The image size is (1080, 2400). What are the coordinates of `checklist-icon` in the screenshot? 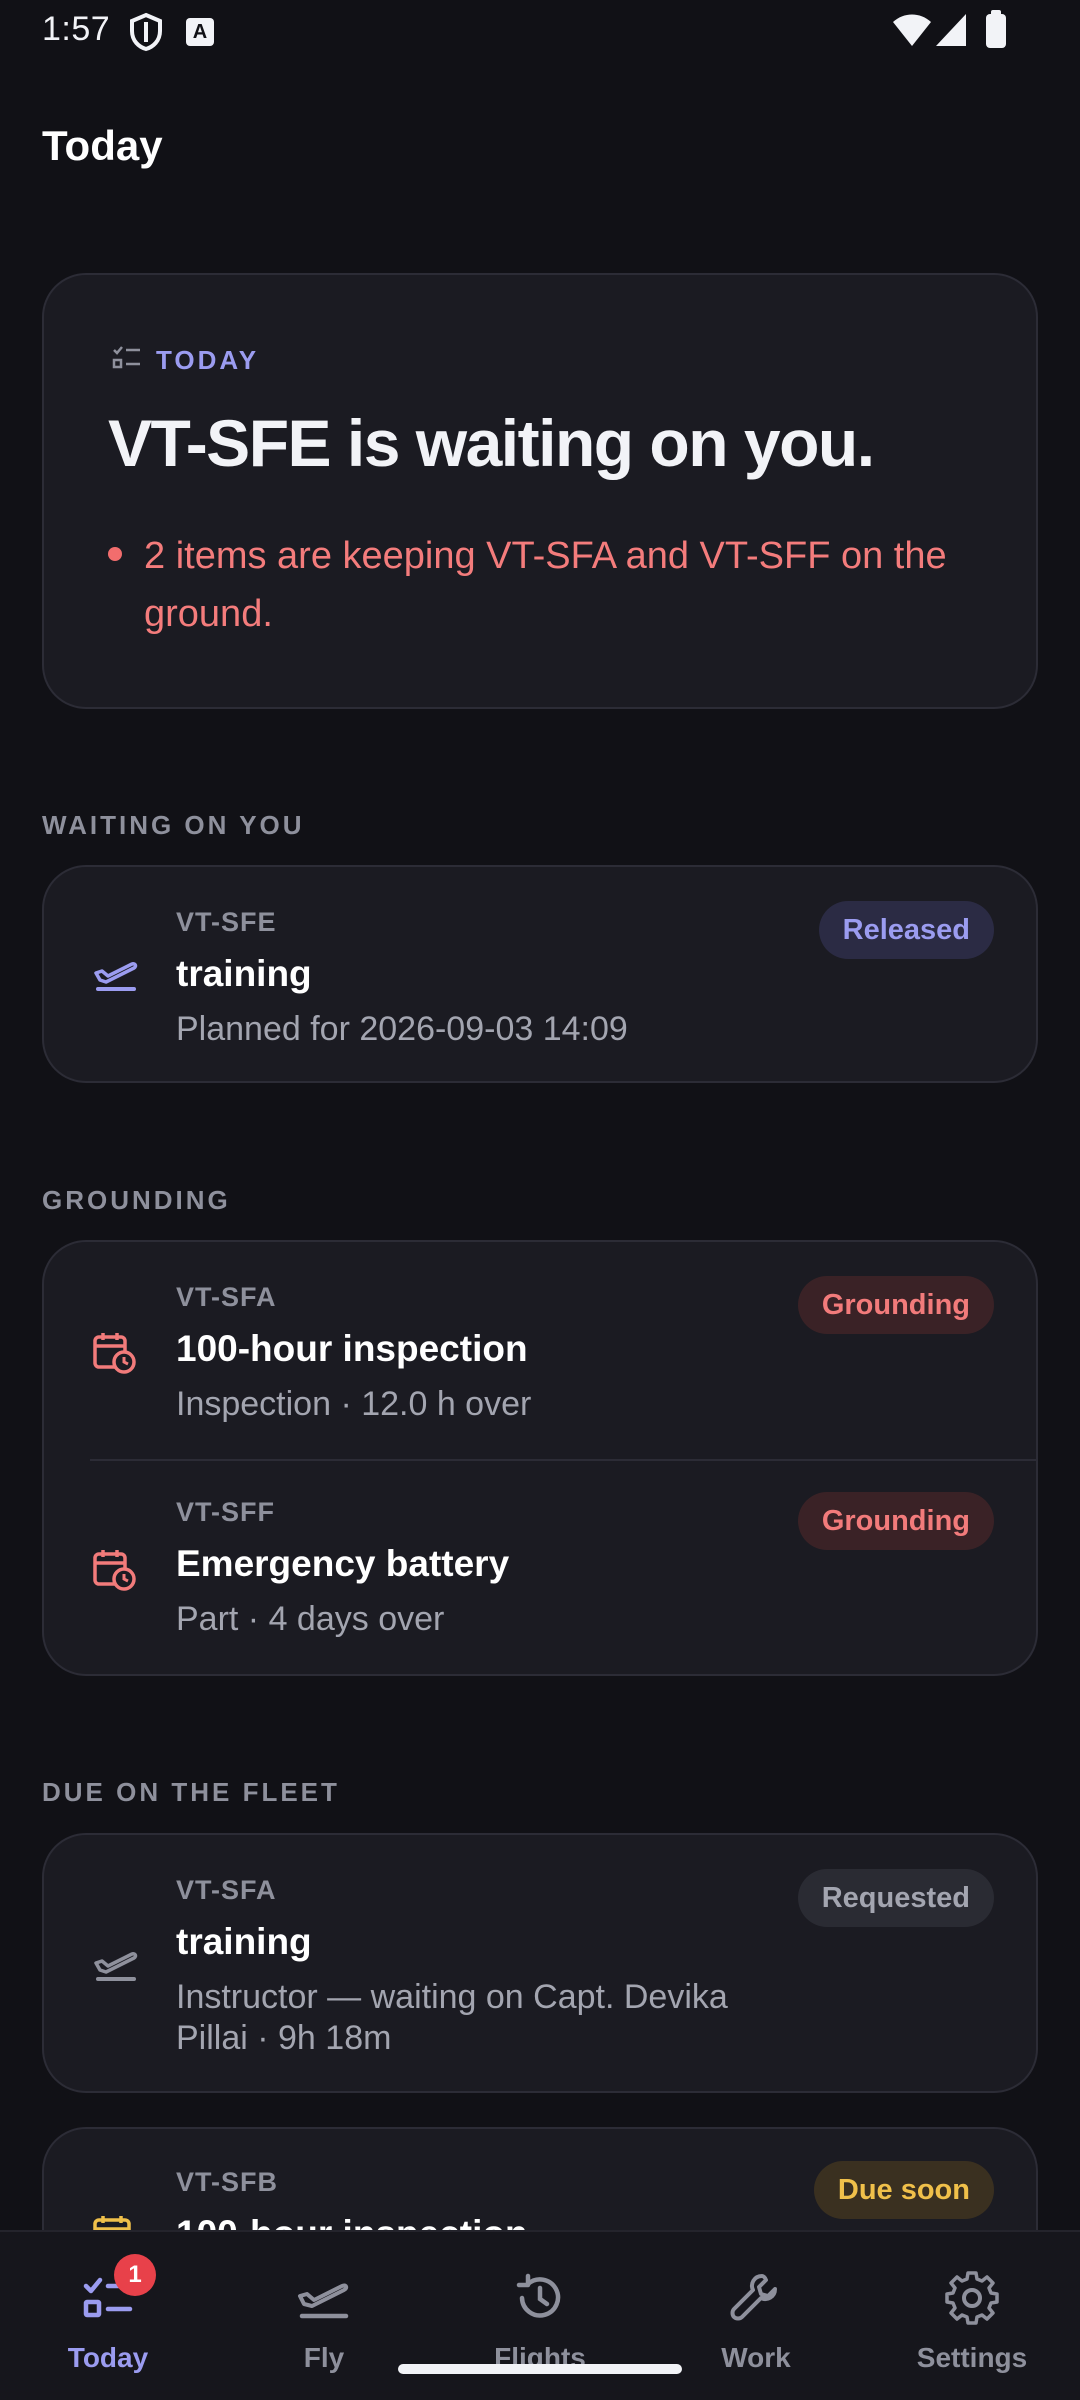 It's located at (127, 360).